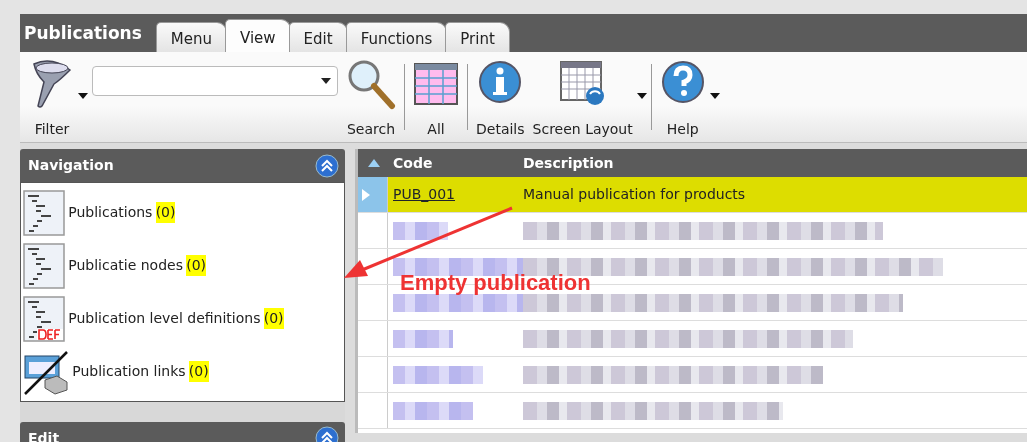  What do you see at coordinates (396, 37) in the screenshot?
I see `tab: Functions` at bounding box center [396, 37].